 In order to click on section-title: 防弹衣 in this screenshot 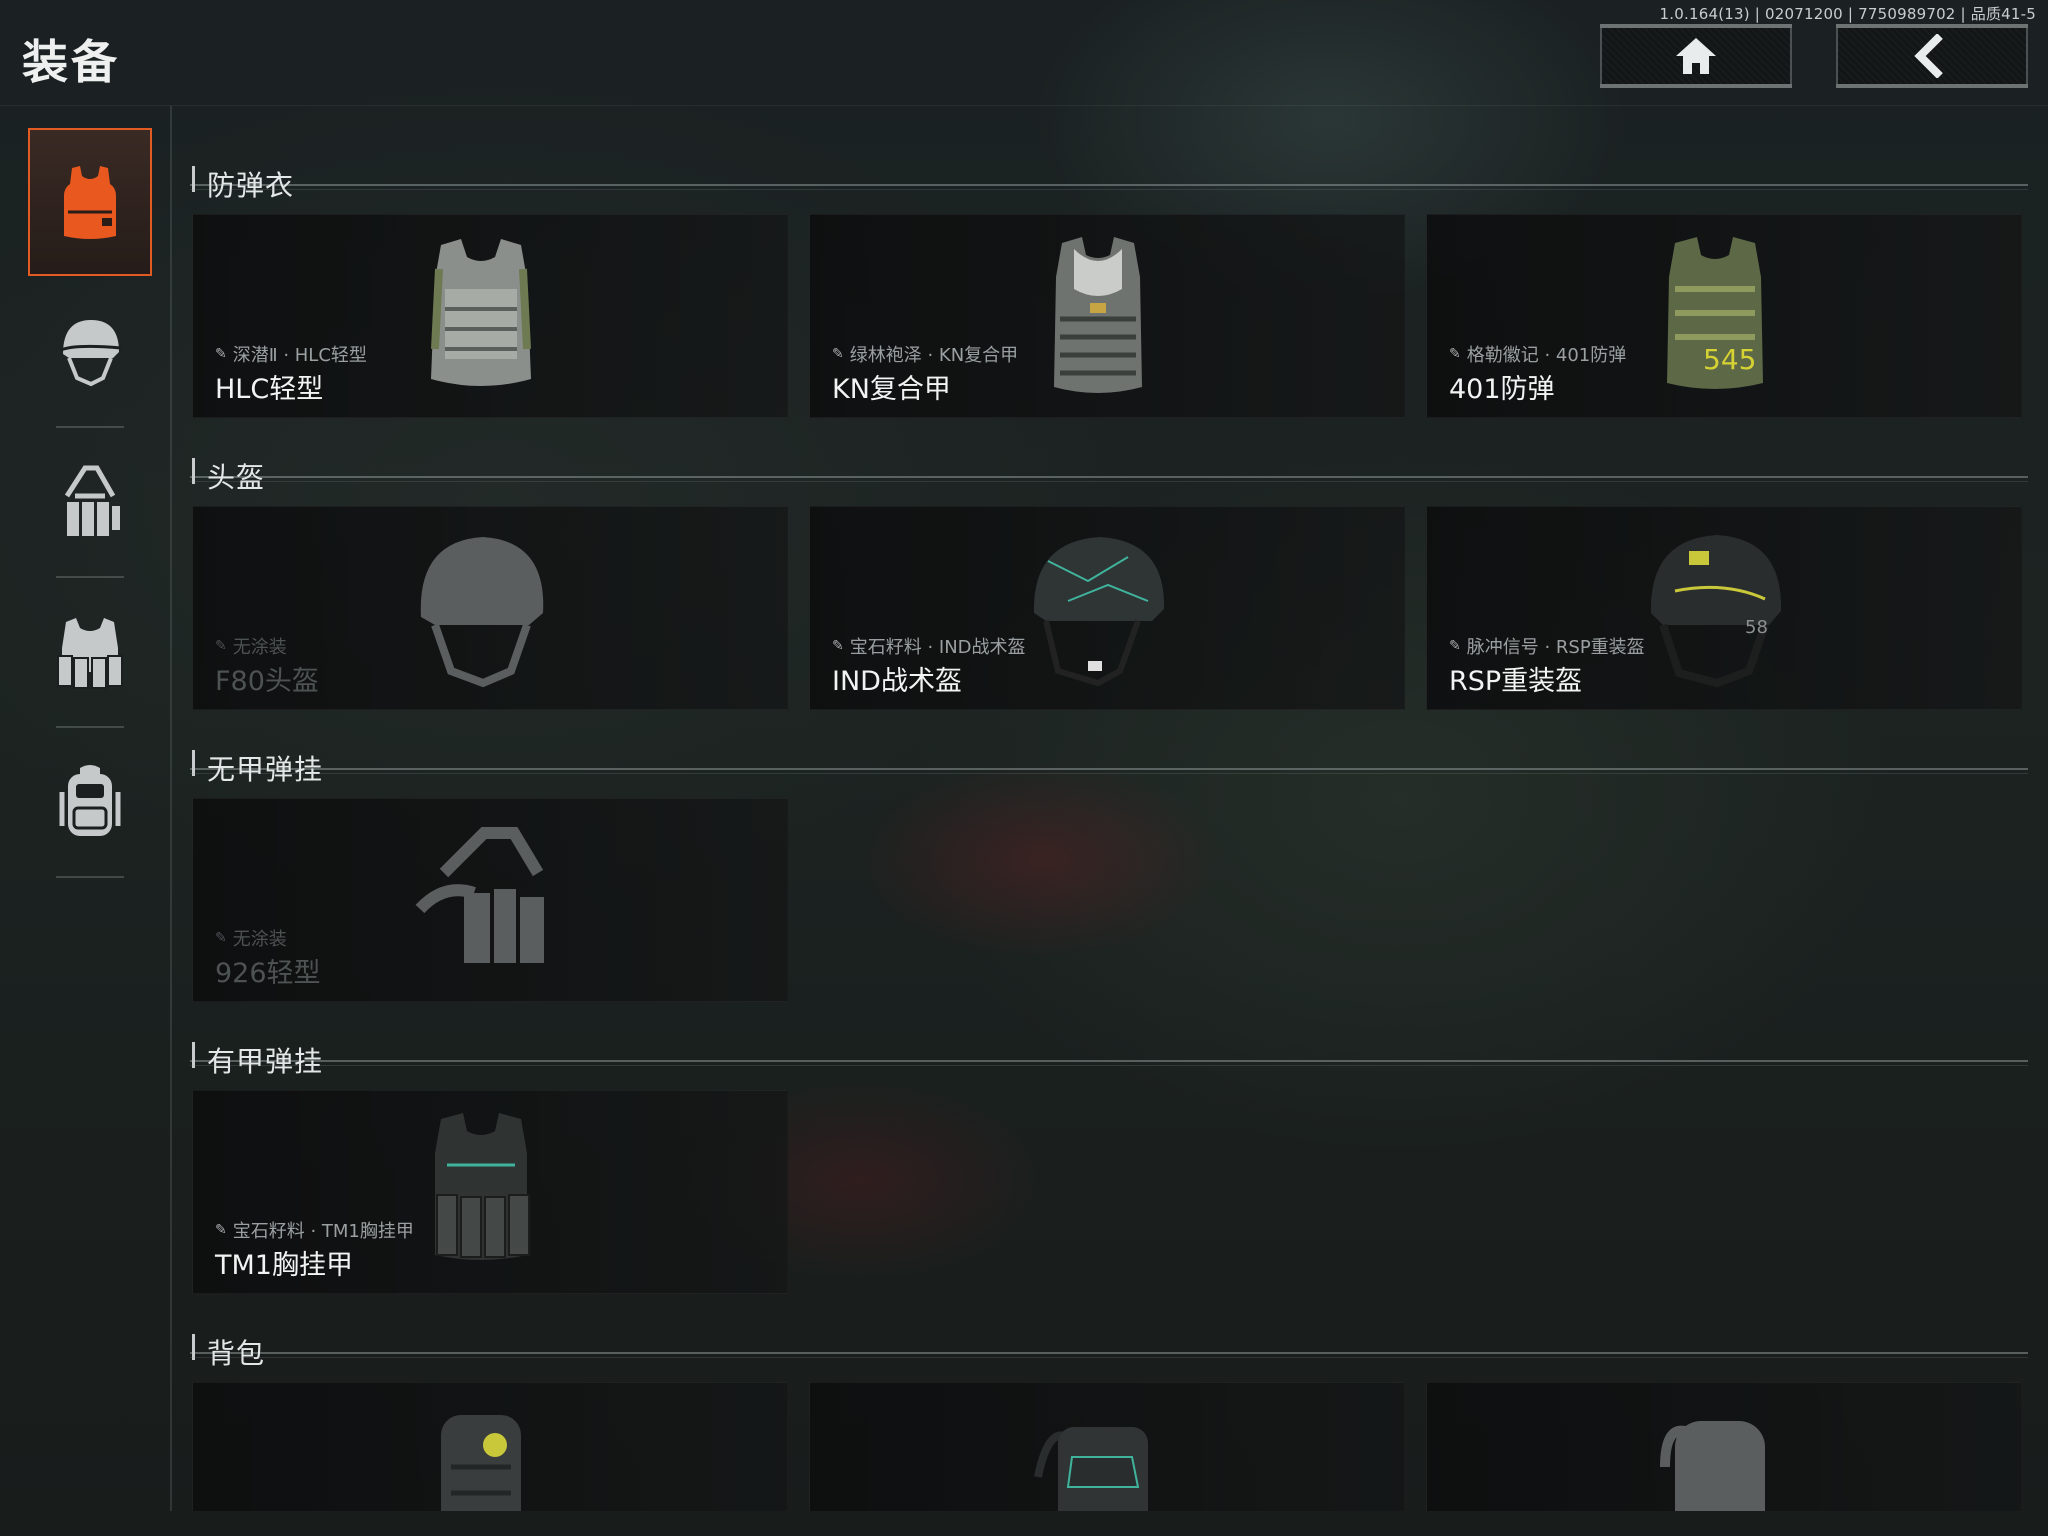, I will do `click(251, 185)`.